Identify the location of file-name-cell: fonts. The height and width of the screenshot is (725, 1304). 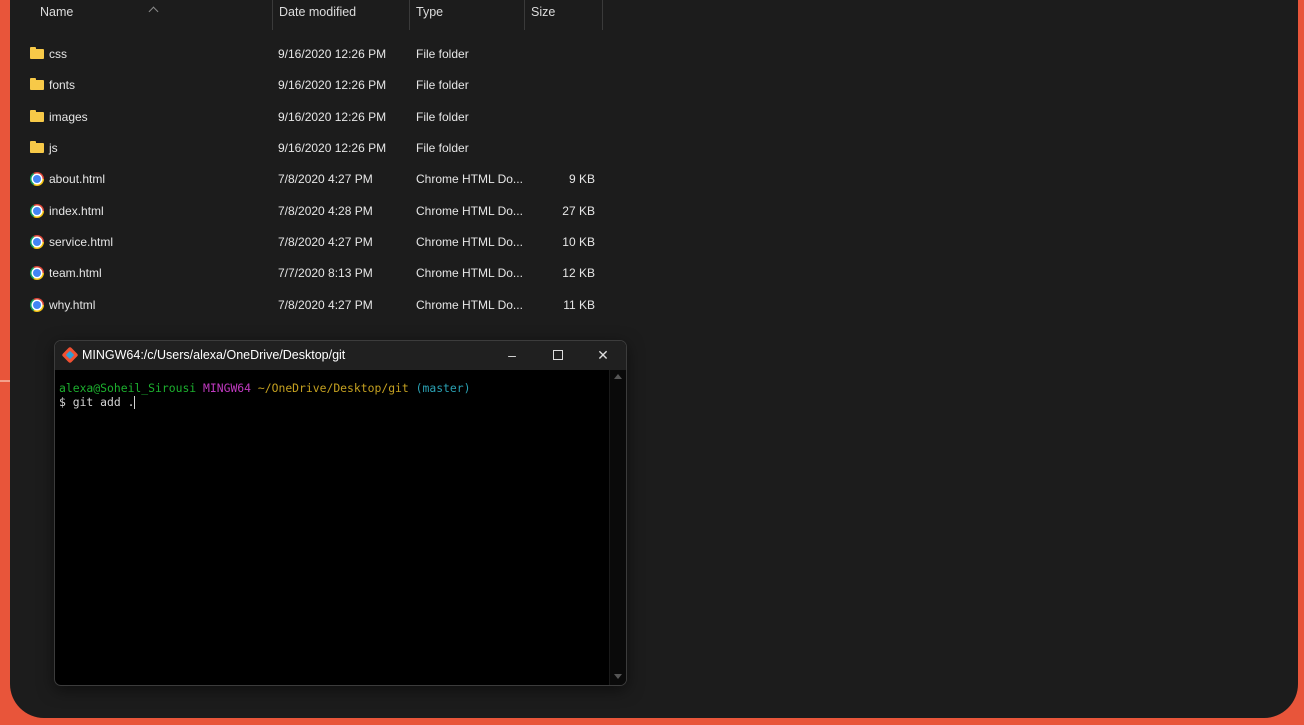
(52, 85).